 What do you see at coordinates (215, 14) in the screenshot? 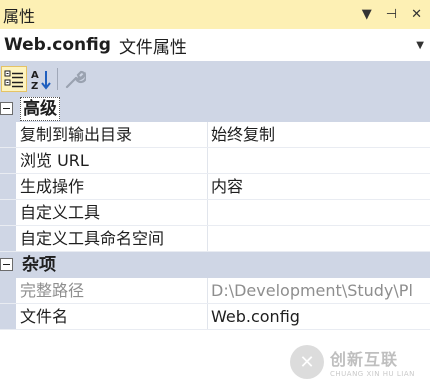
I see `properties-title-bar: 属性 ▼ ⊣ ✕` at bounding box center [215, 14].